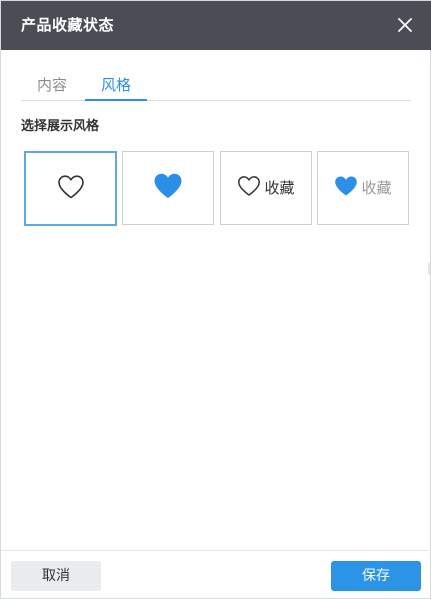 This screenshot has height=599, width=431. I want to click on style-option-filled-heart-with-text: 收藏, so click(363, 188).